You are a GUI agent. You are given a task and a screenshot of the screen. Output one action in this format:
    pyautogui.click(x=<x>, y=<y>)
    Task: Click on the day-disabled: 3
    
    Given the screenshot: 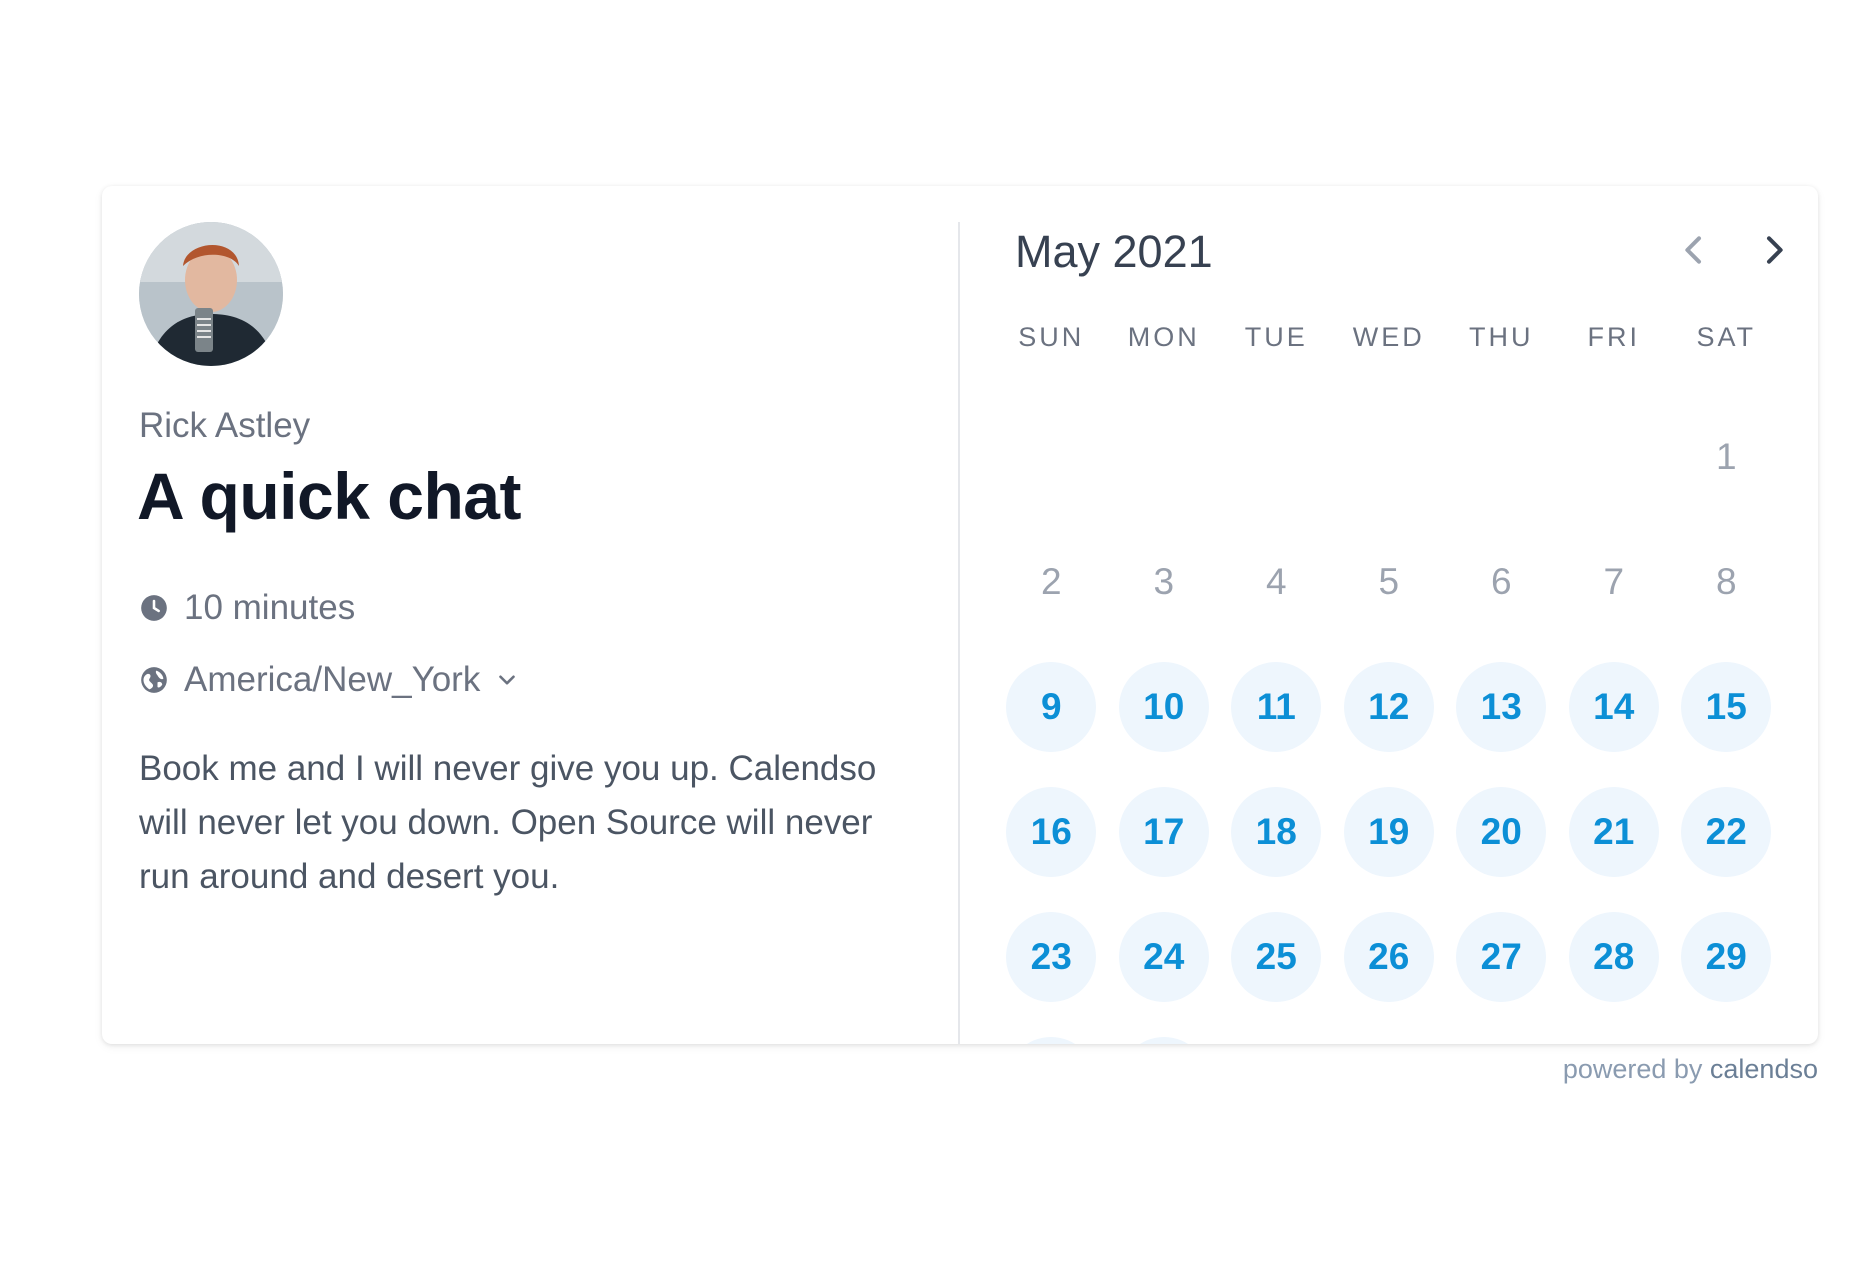 What is the action you would take?
    pyautogui.click(x=1164, y=581)
    